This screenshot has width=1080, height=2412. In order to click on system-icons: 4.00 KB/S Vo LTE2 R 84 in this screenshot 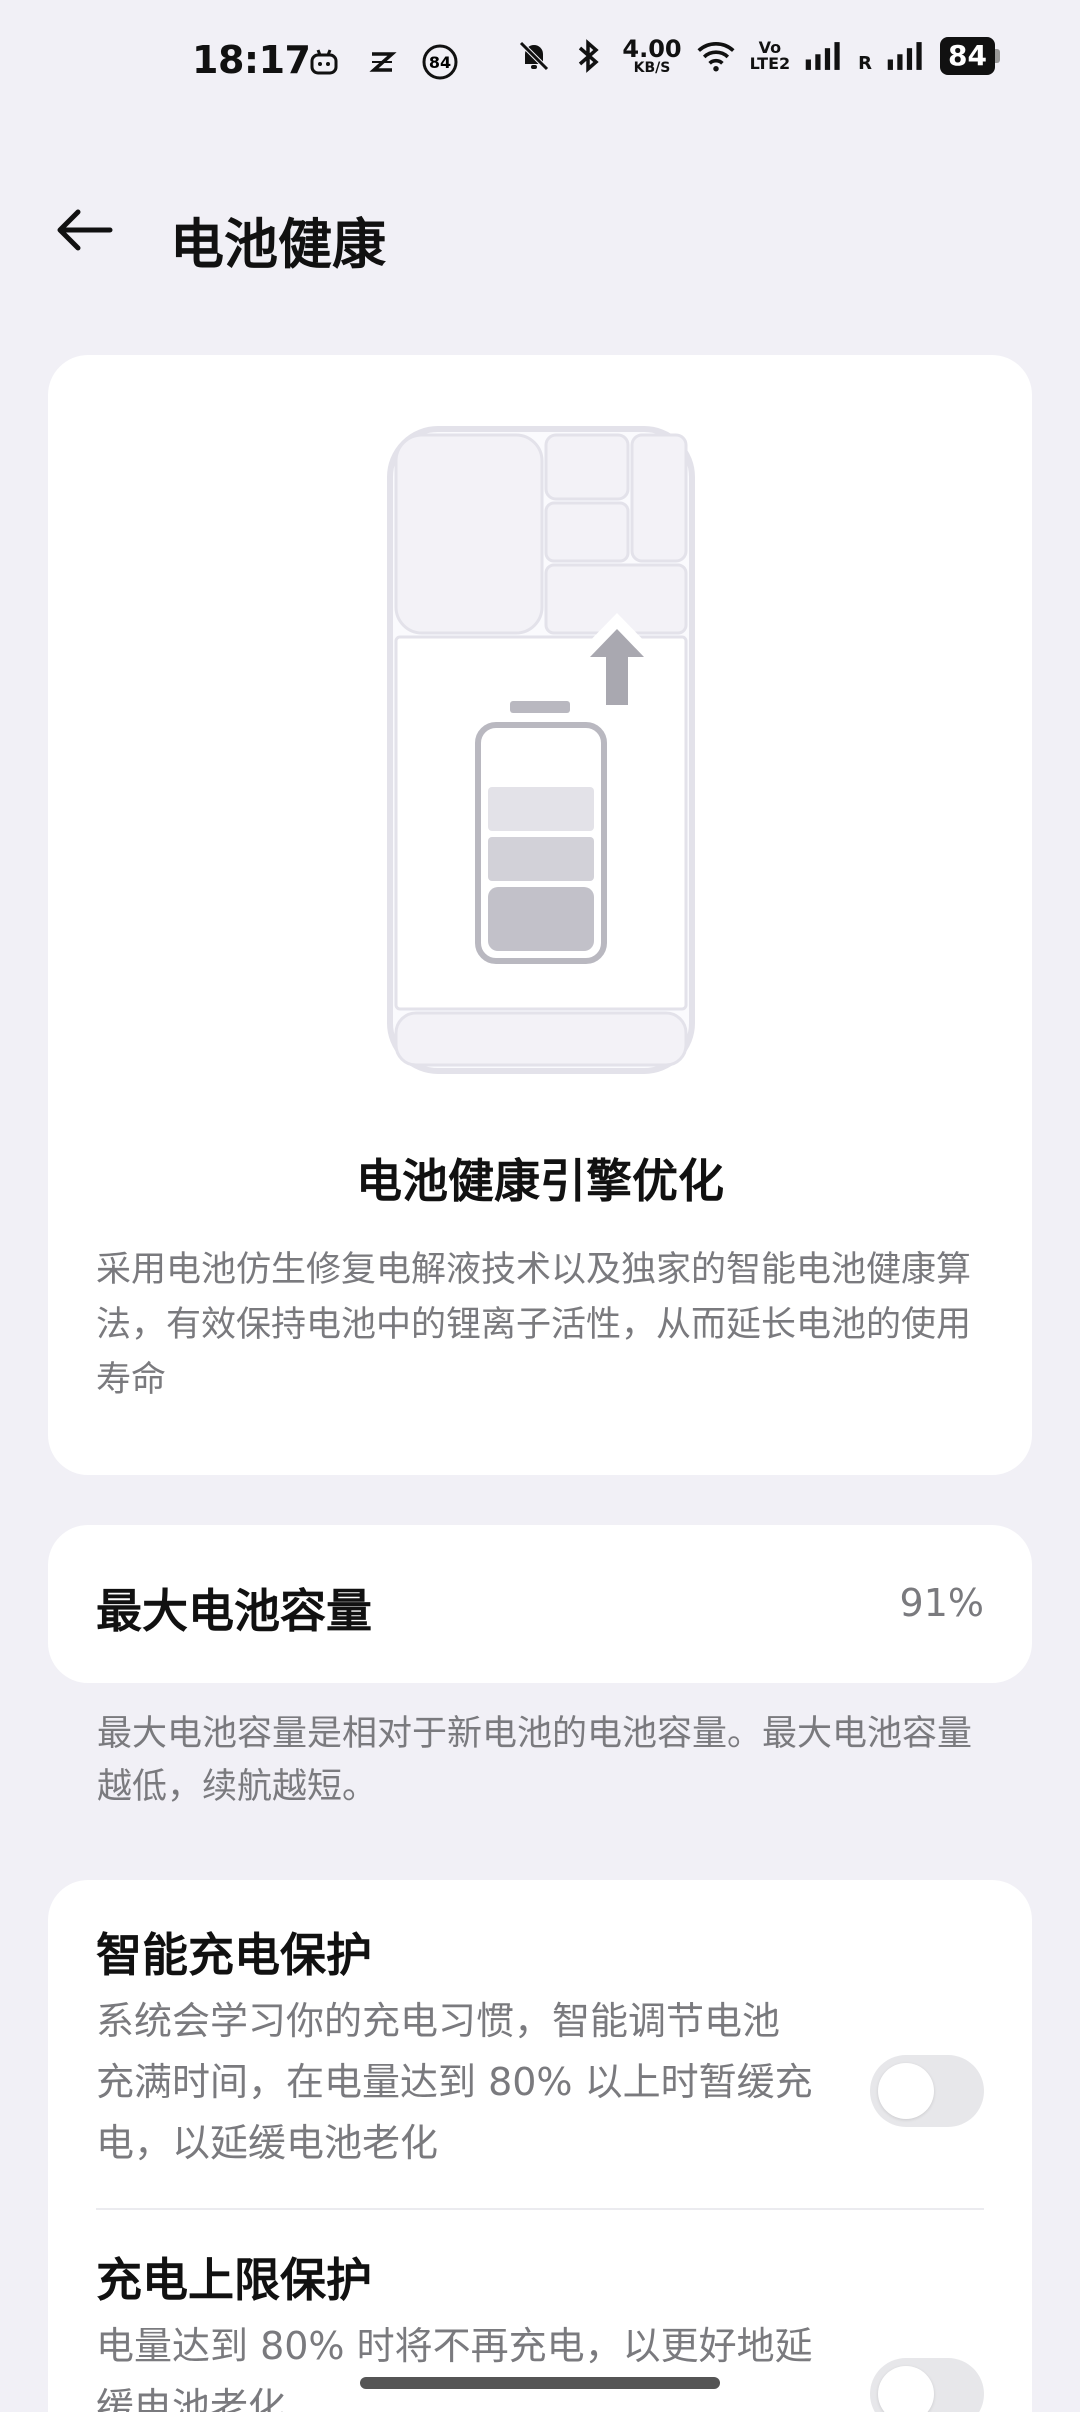, I will do `click(757, 56)`.